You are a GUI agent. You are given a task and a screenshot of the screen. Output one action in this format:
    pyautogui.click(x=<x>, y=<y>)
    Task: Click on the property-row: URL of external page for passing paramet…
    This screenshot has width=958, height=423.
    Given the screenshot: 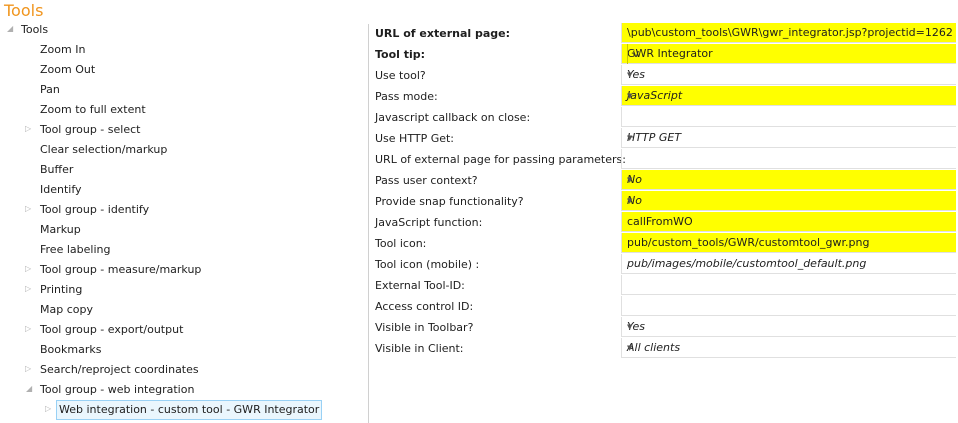 What is the action you would take?
    pyautogui.click(x=663, y=159)
    